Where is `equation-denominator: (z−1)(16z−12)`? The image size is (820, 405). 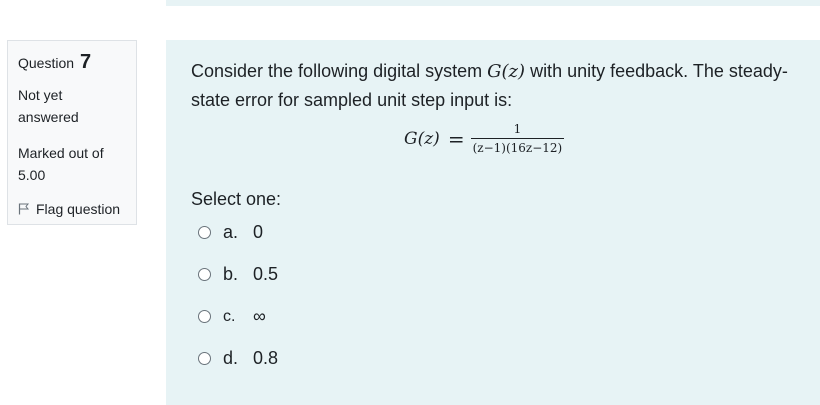 equation-denominator: (z−1)(16z−12) is located at coordinates (517, 148).